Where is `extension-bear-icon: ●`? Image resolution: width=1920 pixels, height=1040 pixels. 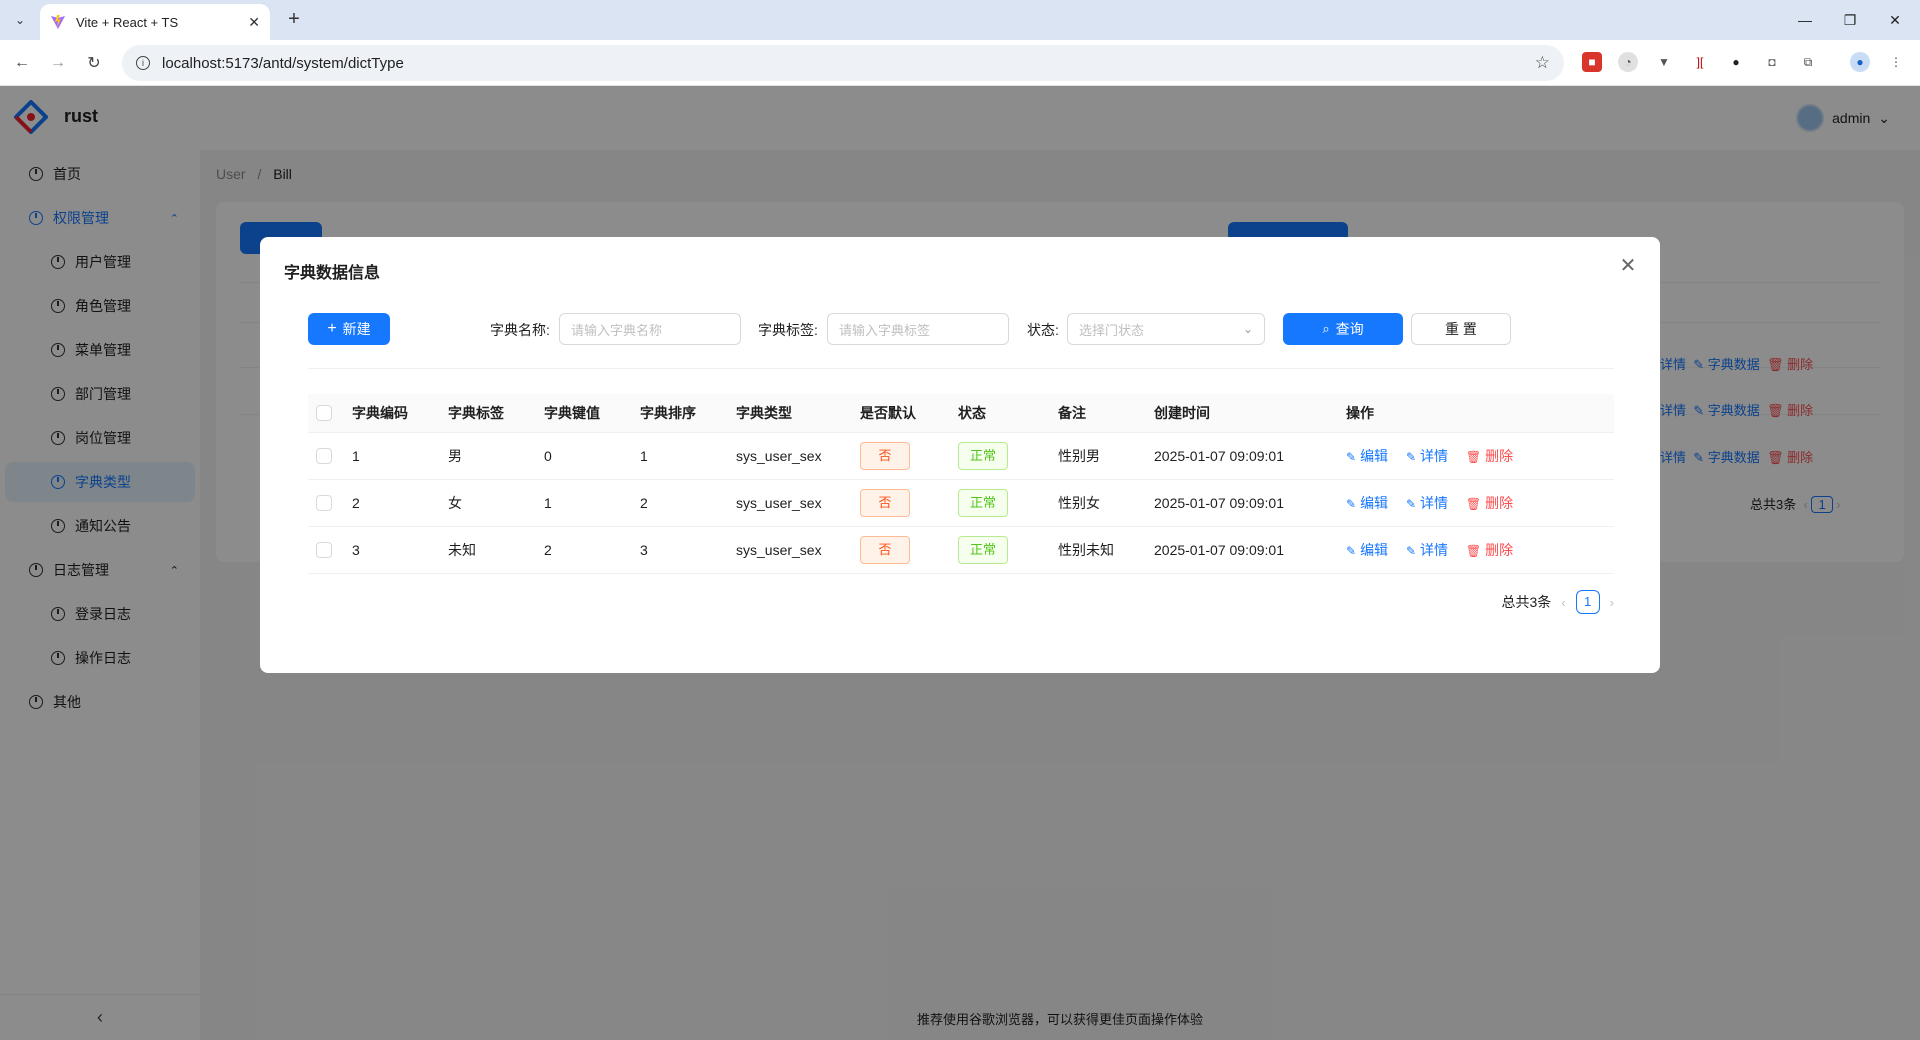 extension-bear-icon: ● is located at coordinates (1736, 62).